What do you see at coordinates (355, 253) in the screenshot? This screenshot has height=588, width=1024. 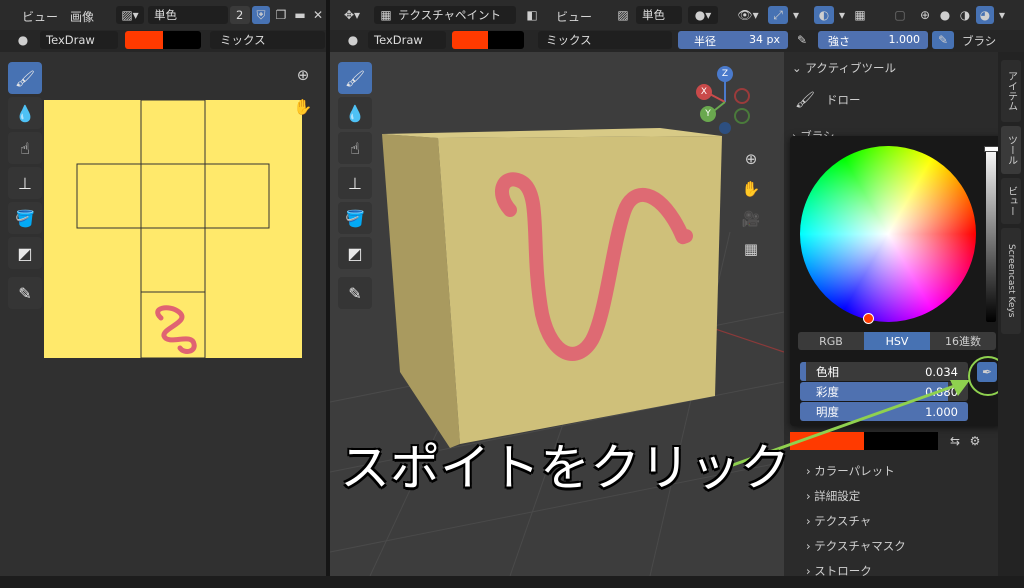 I see `main-mask-icon: ◩` at bounding box center [355, 253].